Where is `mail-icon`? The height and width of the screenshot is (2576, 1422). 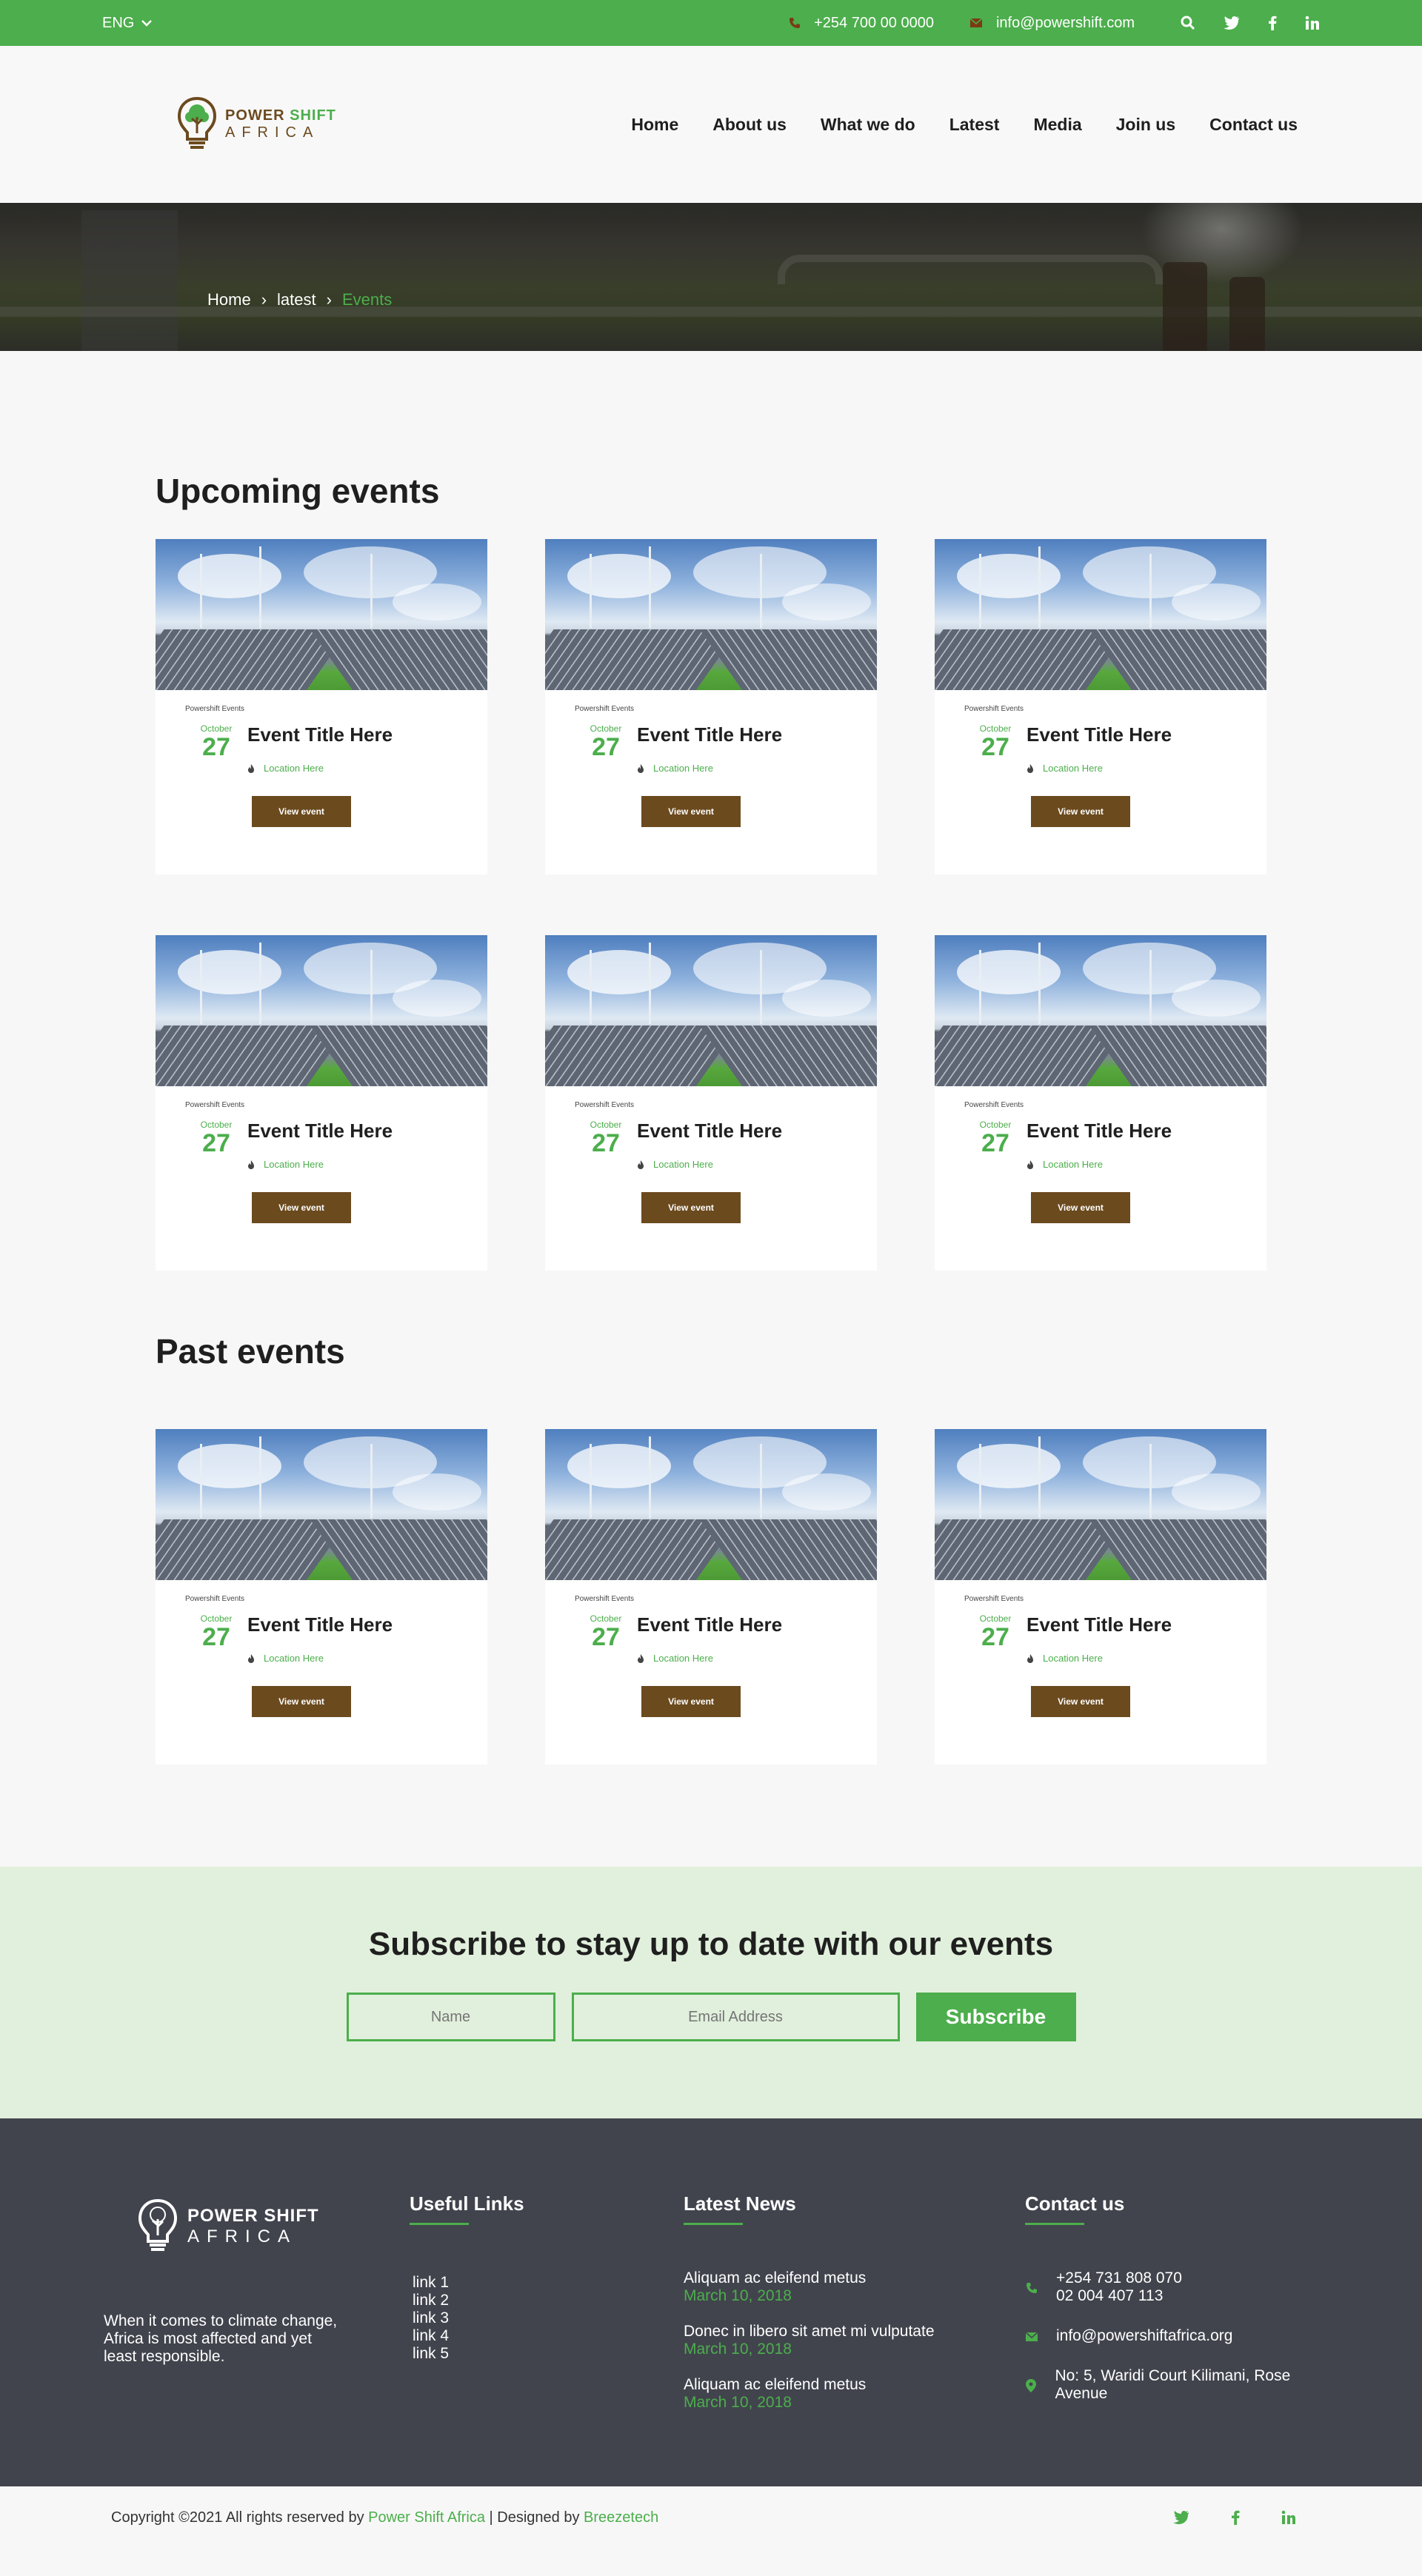 mail-icon is located at coordinates (1031, 2337).